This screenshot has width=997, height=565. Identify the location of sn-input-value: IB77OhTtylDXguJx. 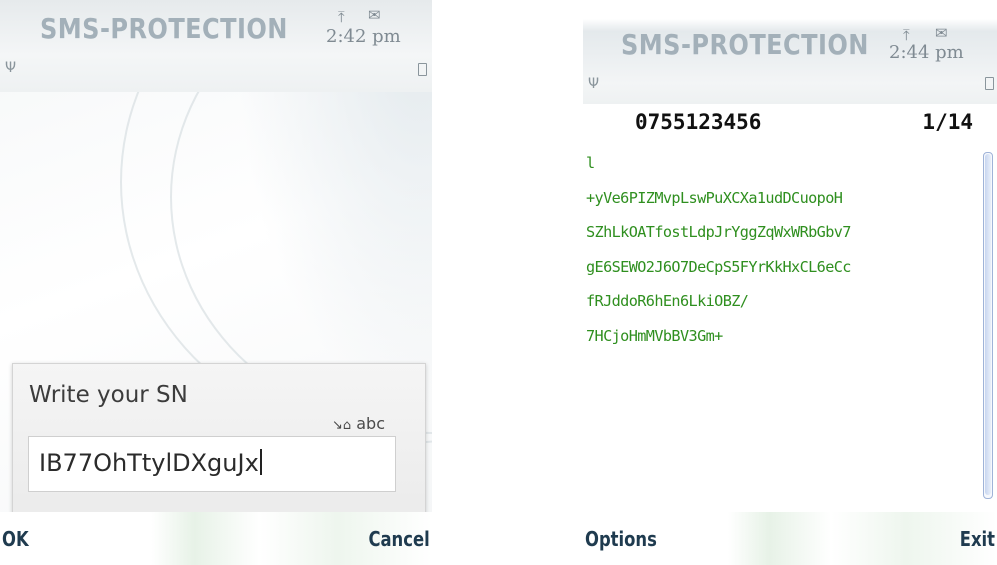
(149, 463).